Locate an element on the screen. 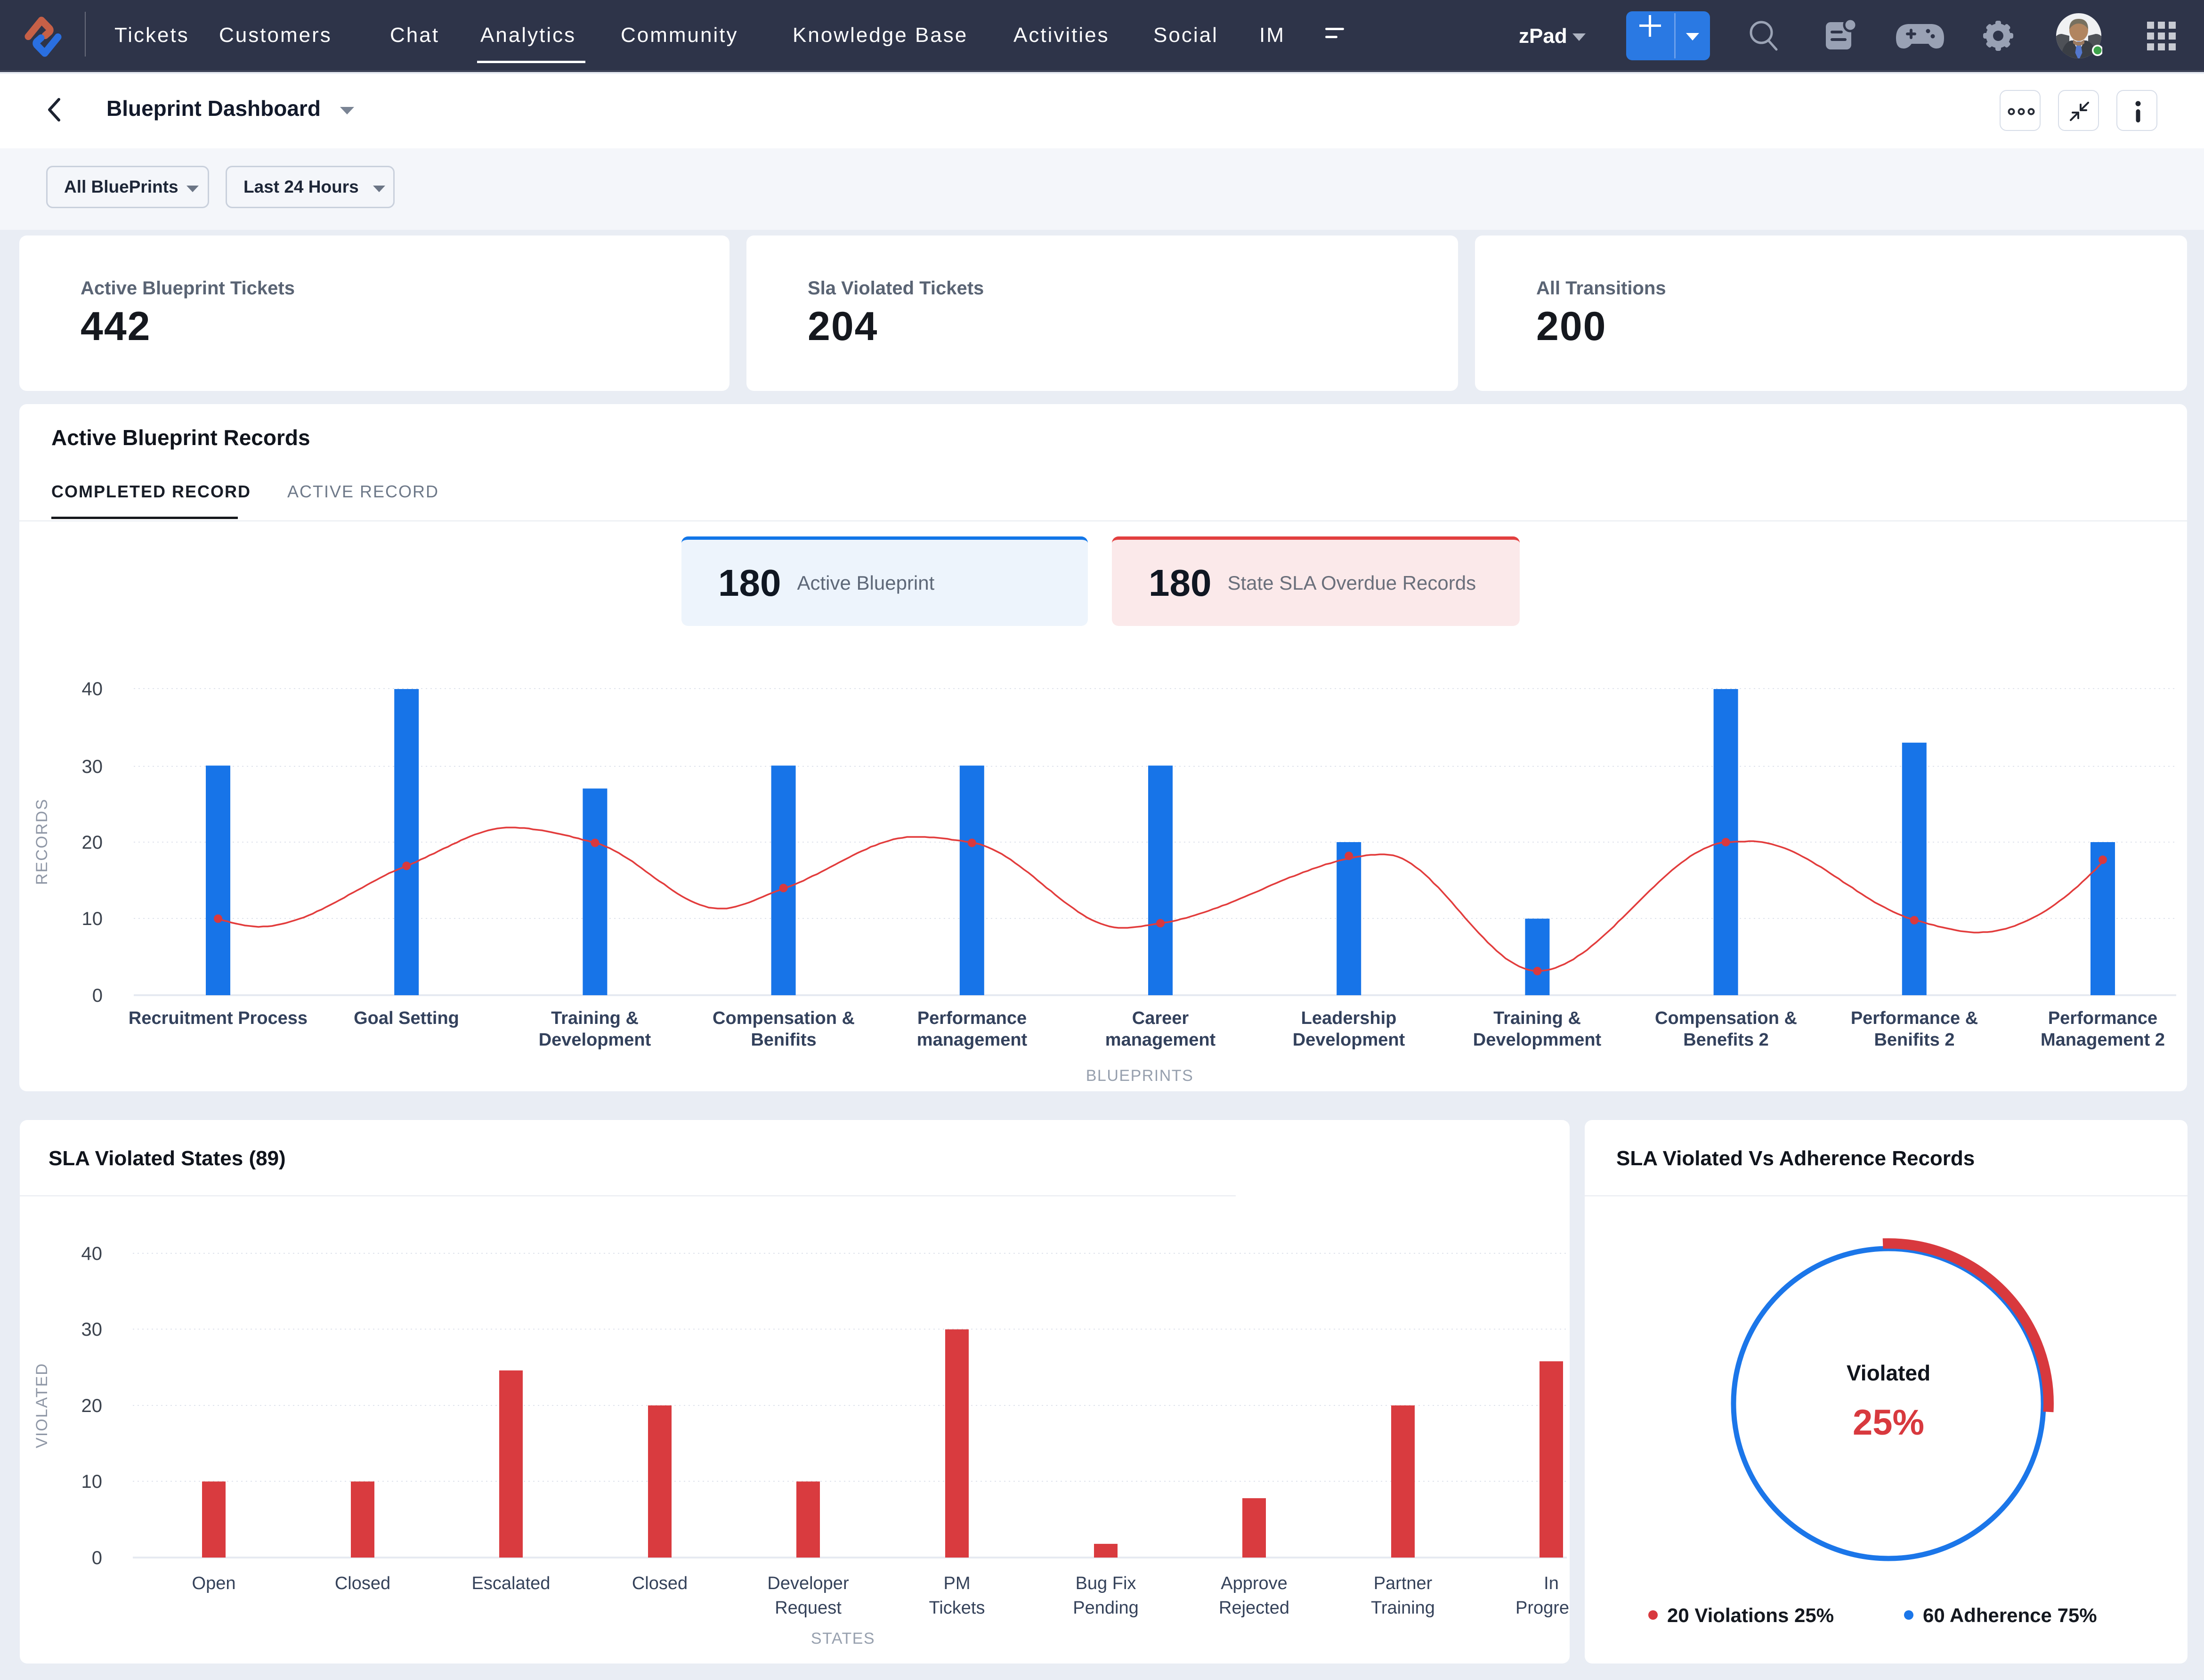  svg-text: Recruitment Process is located at coordinates (219, 1018).